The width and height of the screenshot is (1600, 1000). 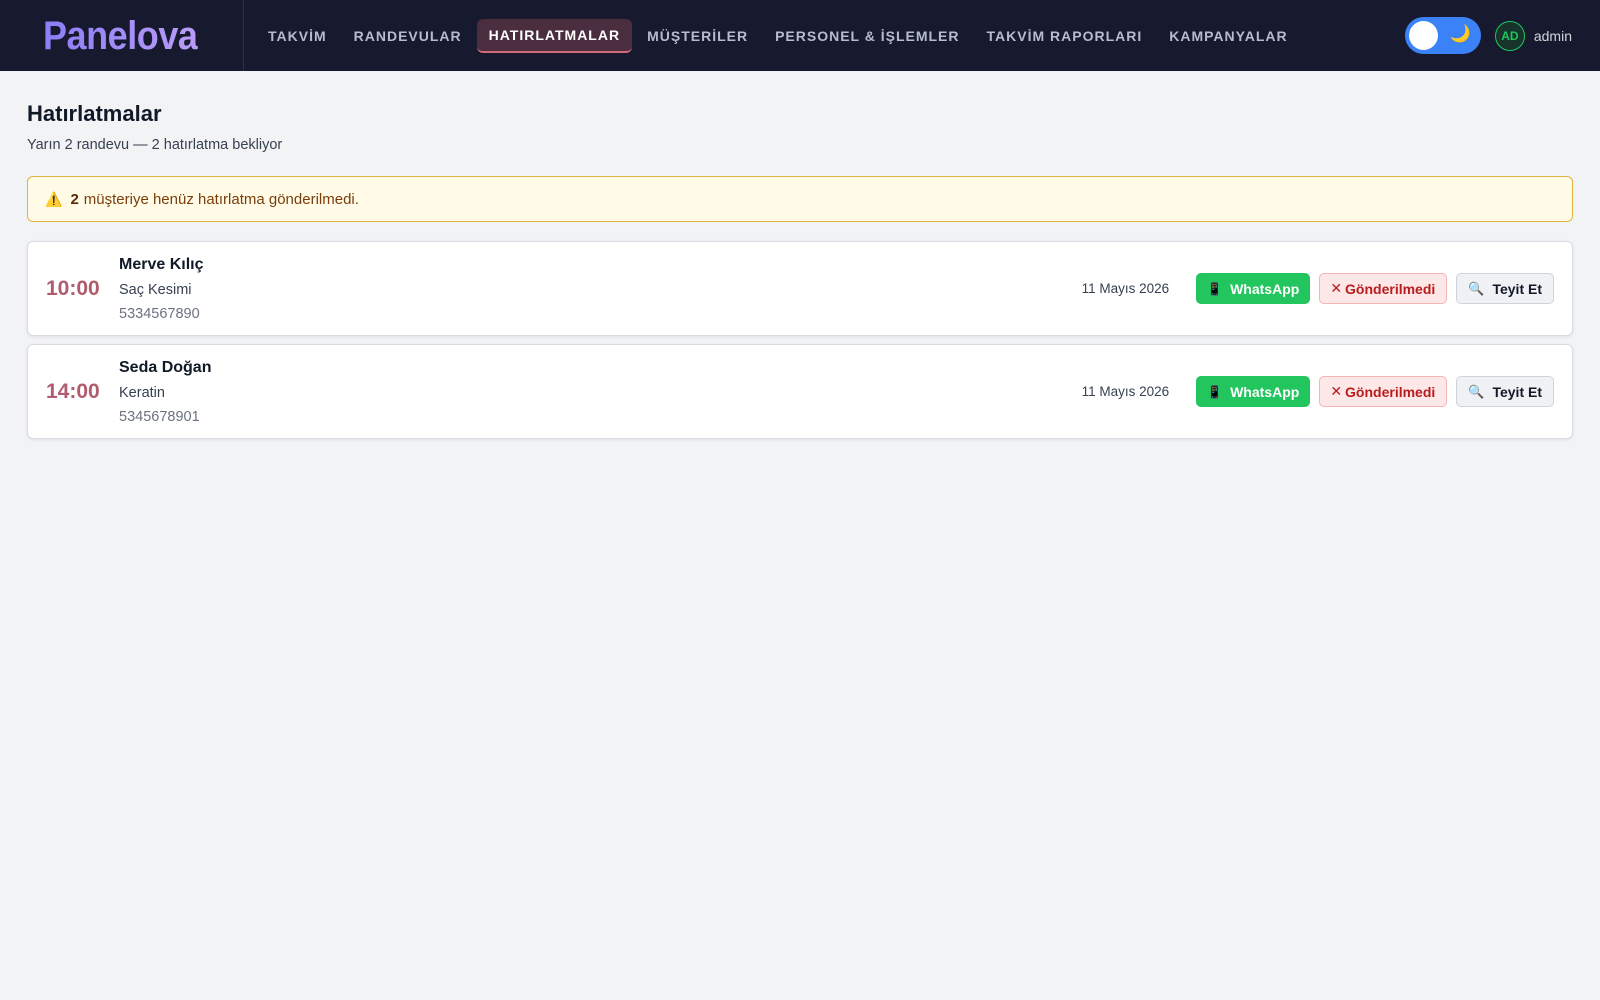 I want to click on page-title: Hatırlatmalar, so click(x=94, y=113).